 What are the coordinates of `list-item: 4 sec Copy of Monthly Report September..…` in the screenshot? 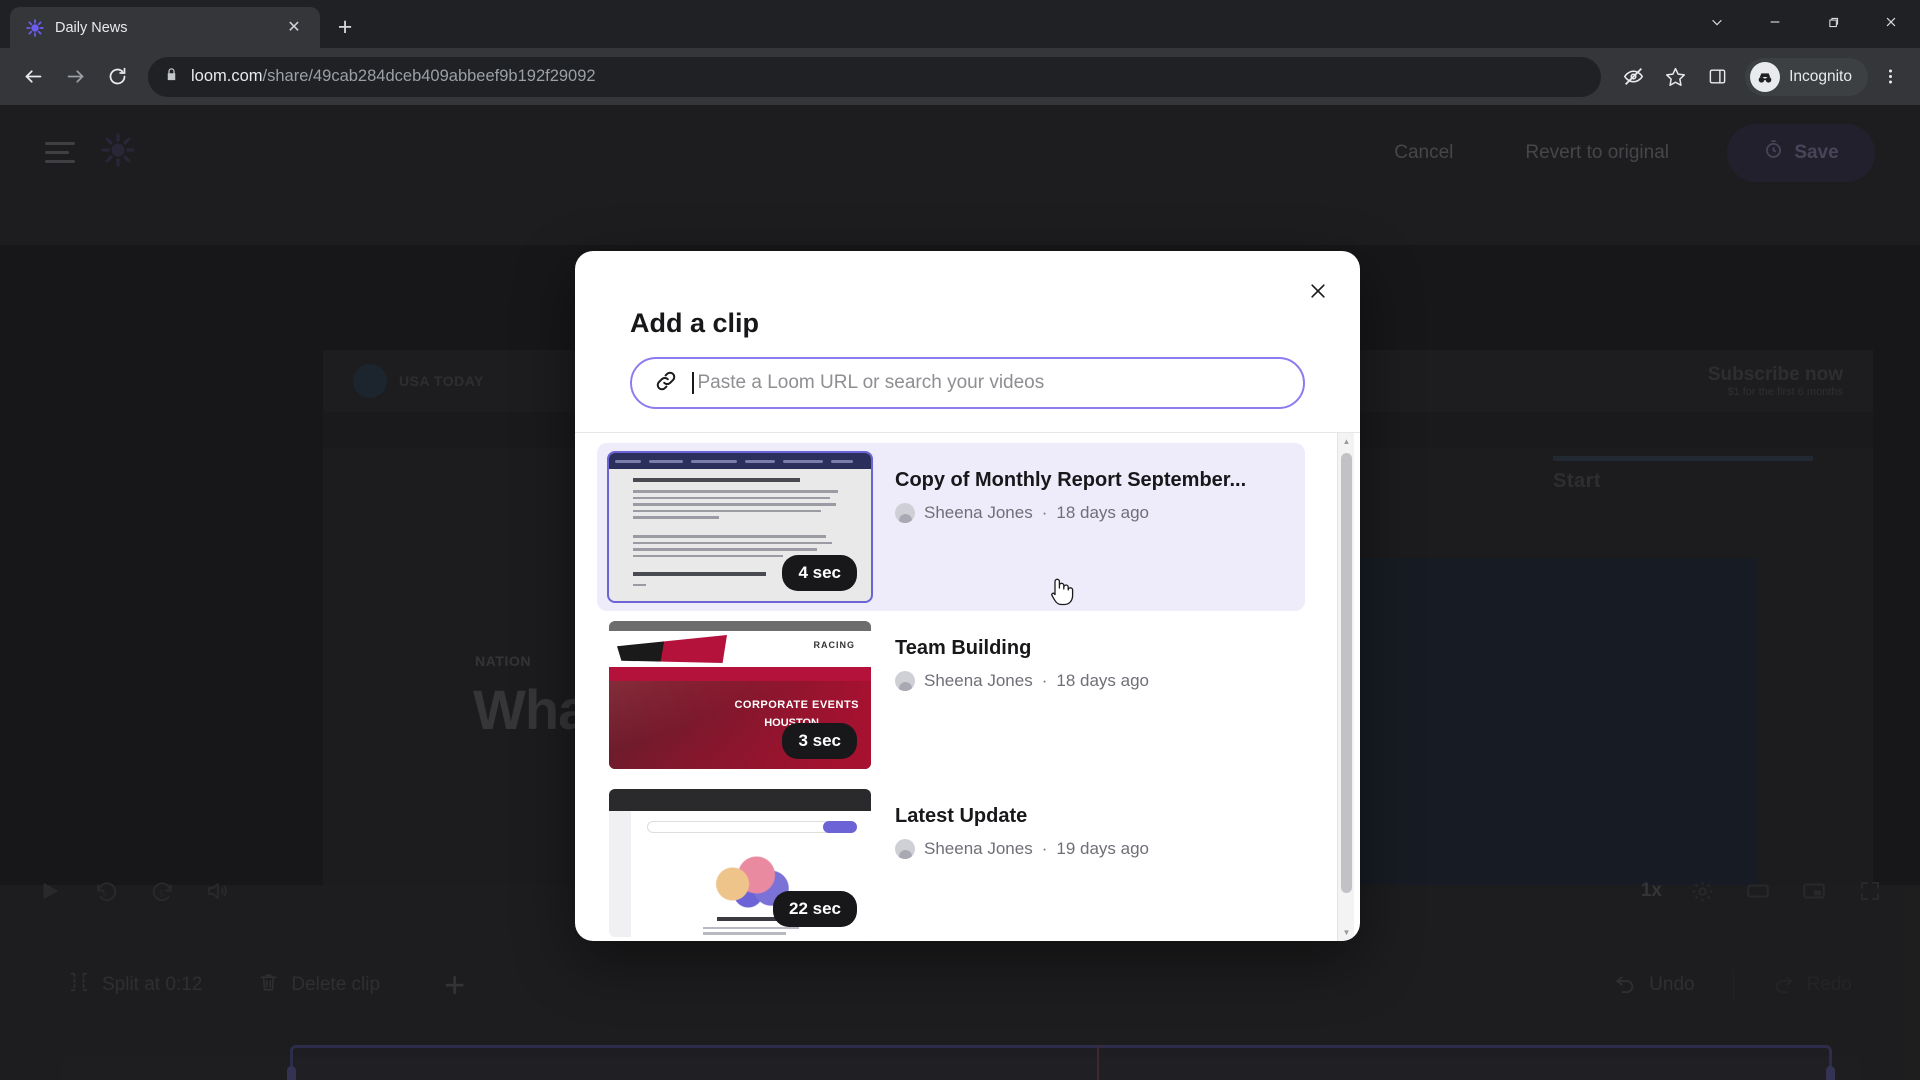 It's located at (951, 527).